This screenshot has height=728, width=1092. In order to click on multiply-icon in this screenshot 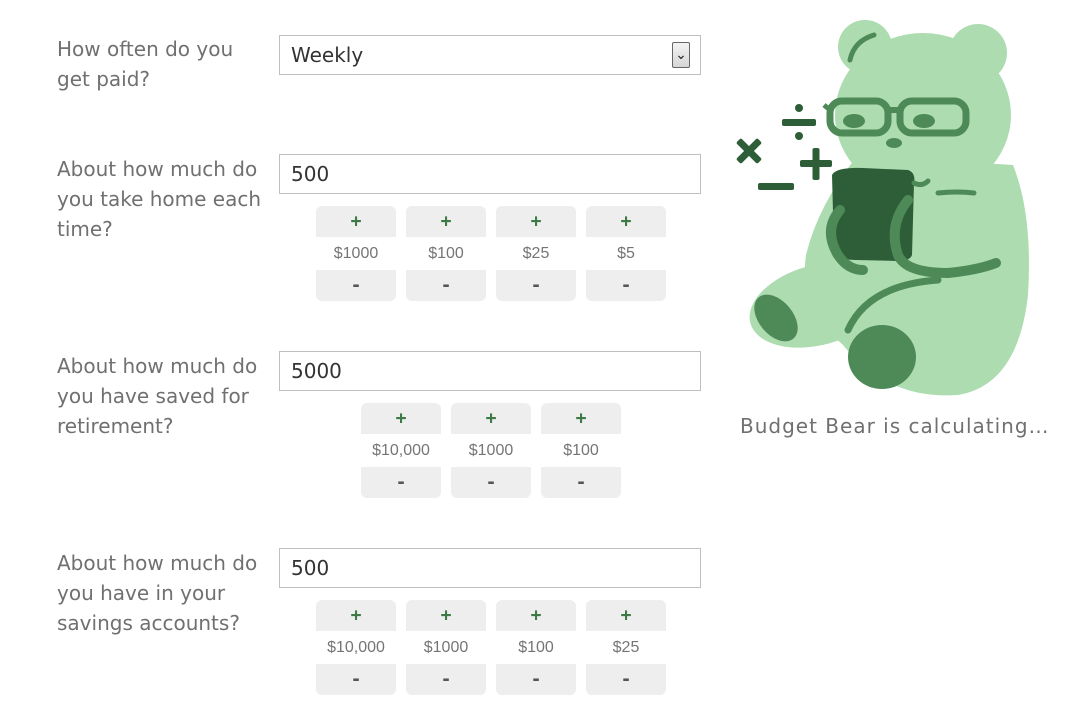, I will do `click(749, 151)`.